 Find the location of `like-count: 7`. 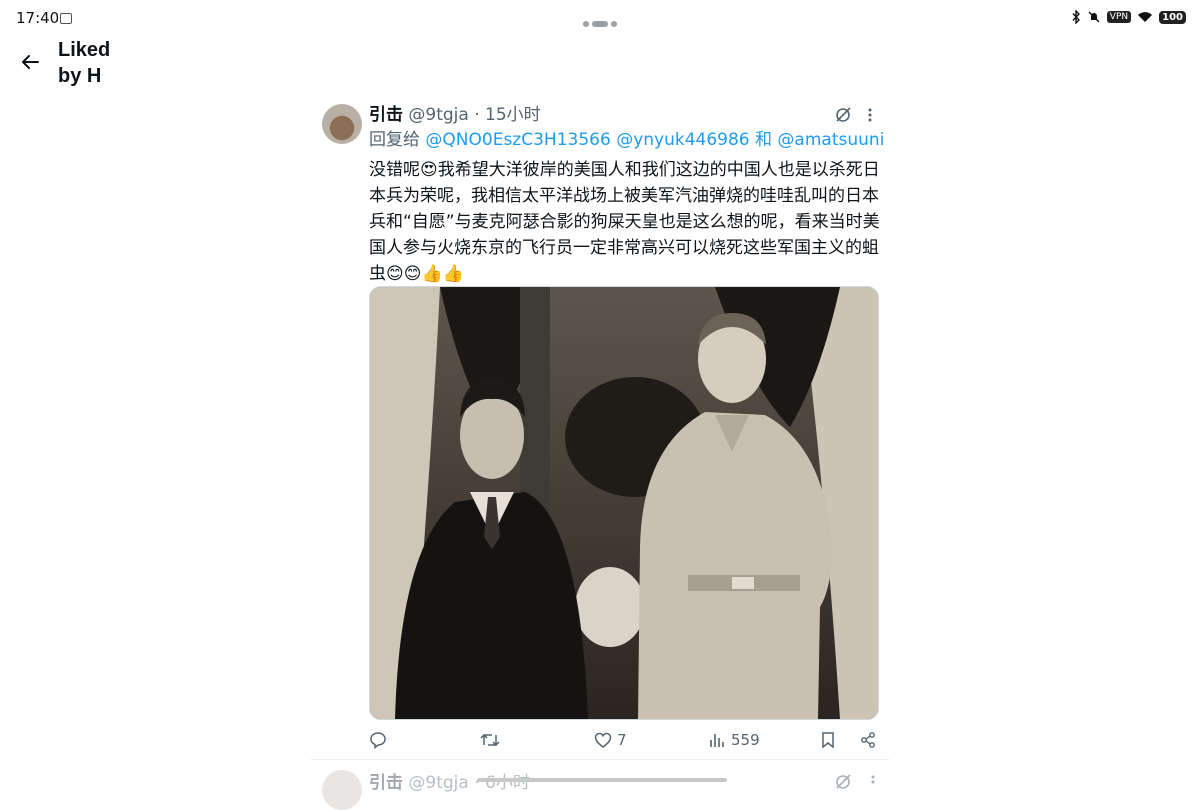

like-count: 7 is located at coordinates (622, 740).